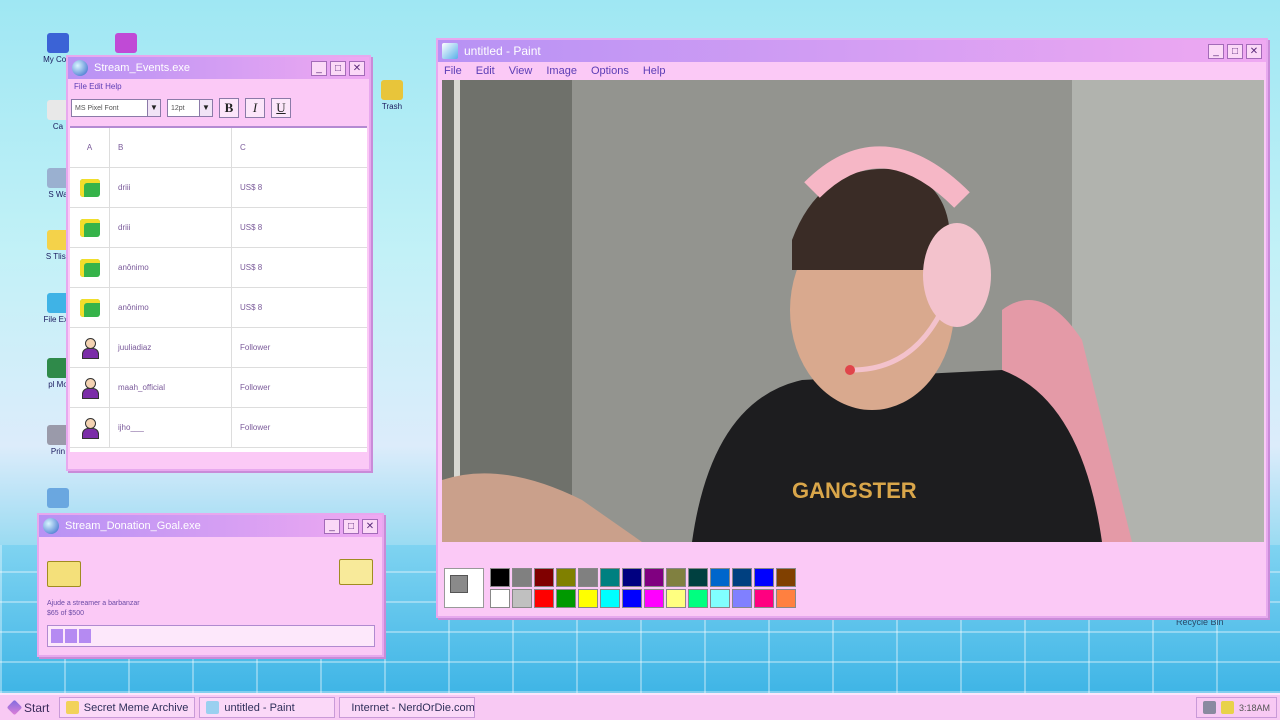  Describe the element at coordinates (267, 707) in the screenshot. I see `taskbar-item-paint: untitled - Paint` at that location.